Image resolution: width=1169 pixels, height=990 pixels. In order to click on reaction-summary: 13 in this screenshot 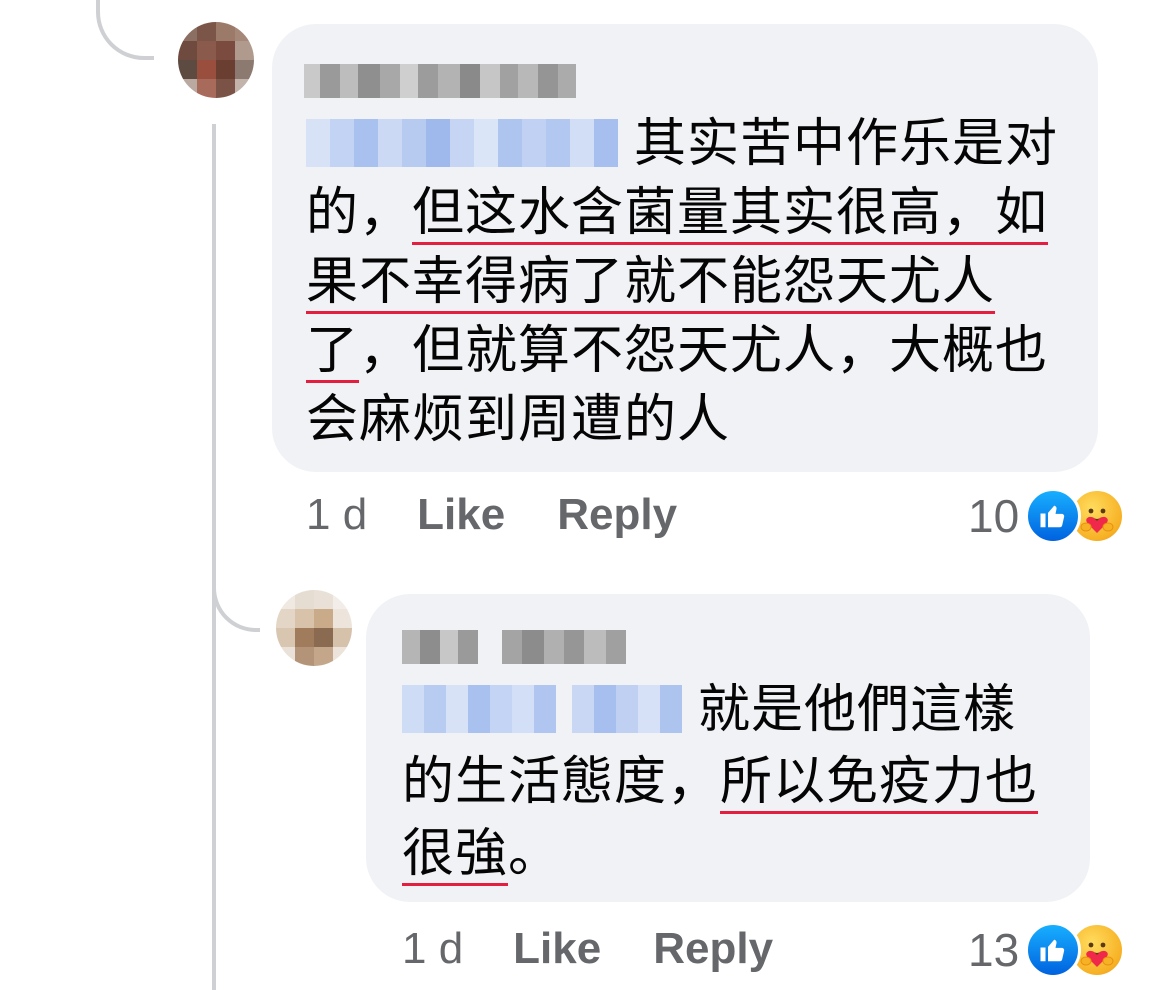, I will do `click(1047, 950)`.